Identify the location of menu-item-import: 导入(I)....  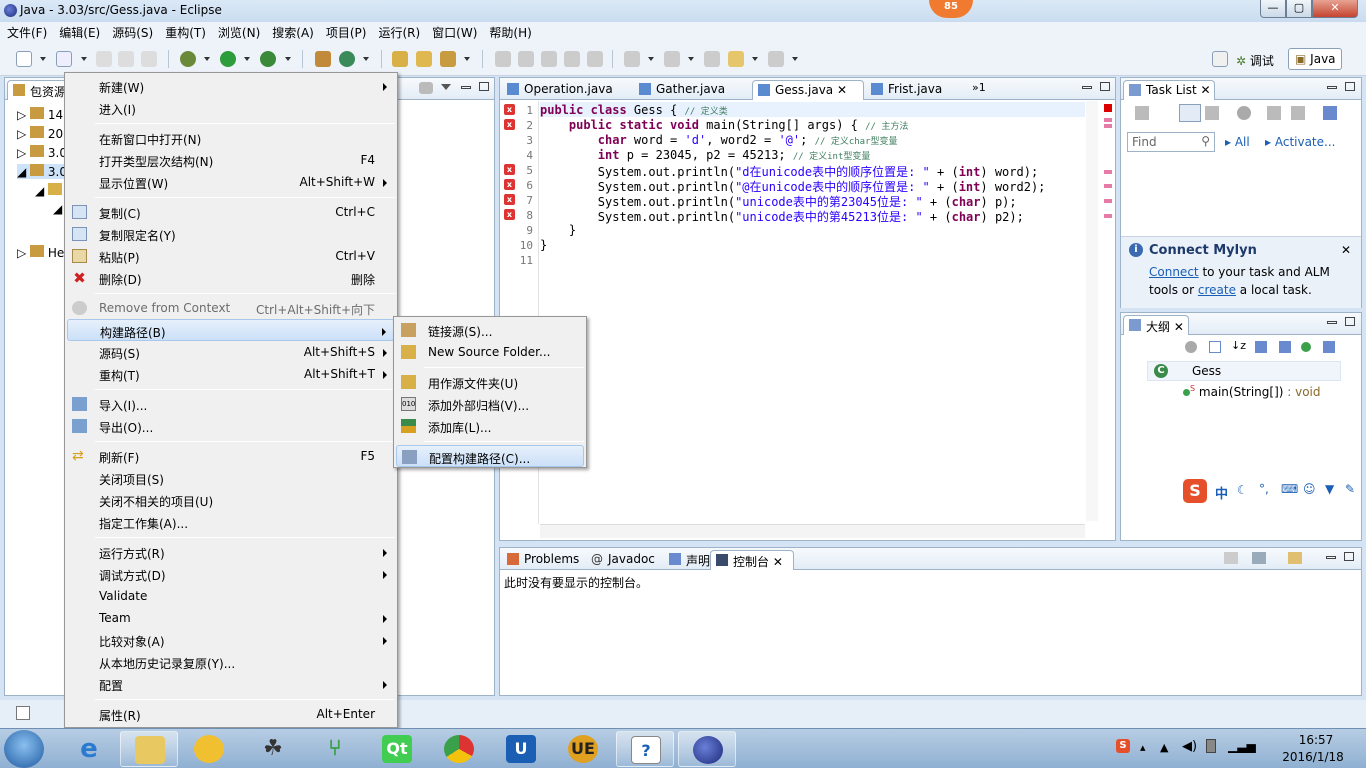
(231, 404).